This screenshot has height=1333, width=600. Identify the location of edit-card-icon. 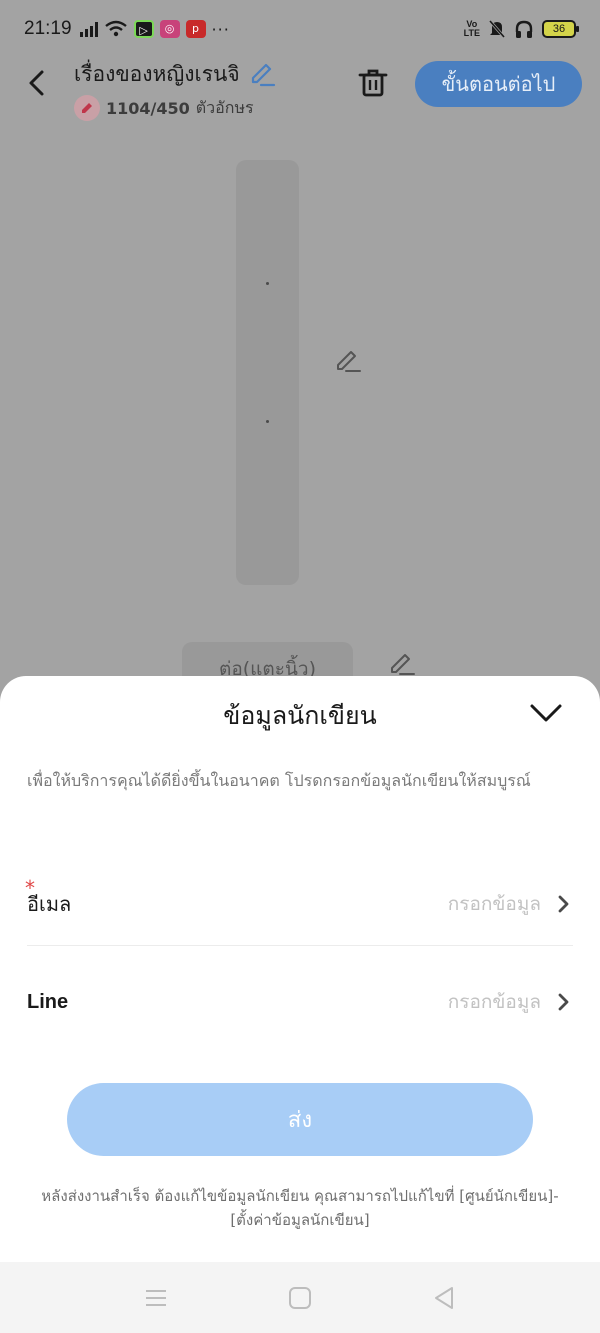
(348, 361).